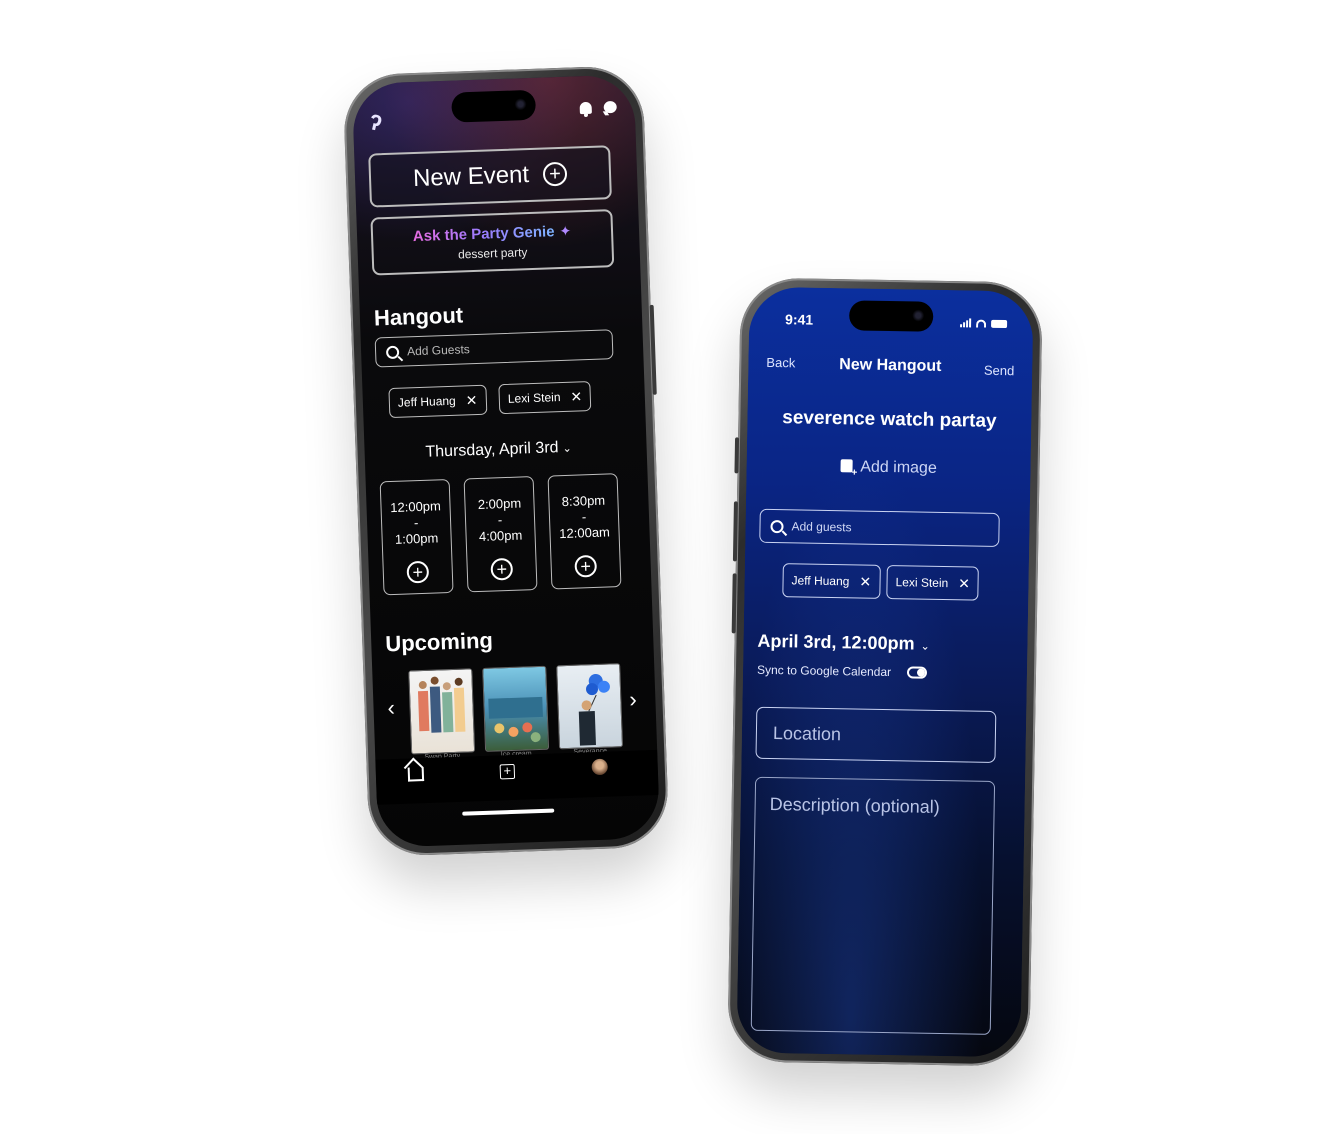  I want to click on datetime-label: April 3rd, 12:00pm, so click(836, 642).